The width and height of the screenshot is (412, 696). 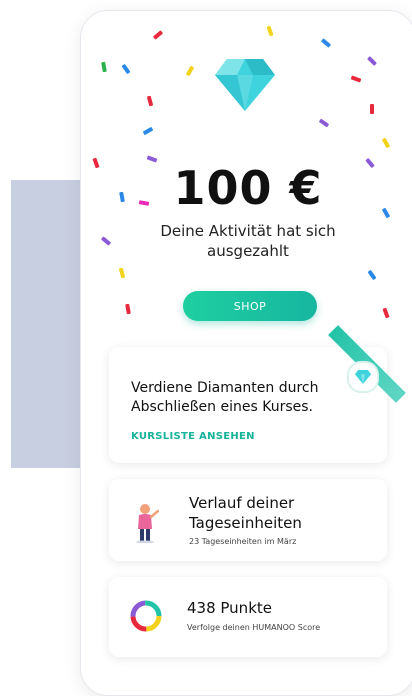 I want to click on course-list-link: KURSLISTE ANSEHEN, so click(x=193, y=436).